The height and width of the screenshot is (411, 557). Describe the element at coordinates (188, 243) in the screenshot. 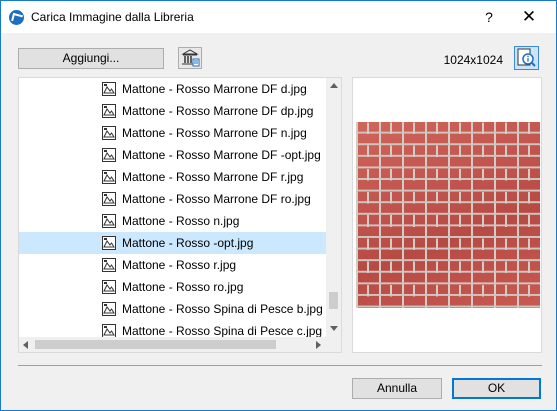

I see `file-name: Mattone - Rosso -opt.jpg` at that location.